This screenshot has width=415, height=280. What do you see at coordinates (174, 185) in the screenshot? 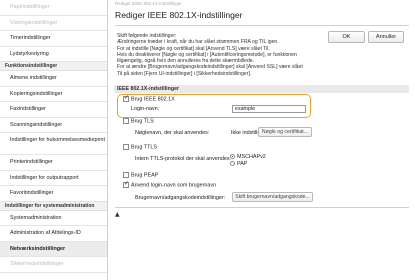
I see `use-login-as-user-label: Anvend login-navn som brugernavn` at bounding box center [174, 185].